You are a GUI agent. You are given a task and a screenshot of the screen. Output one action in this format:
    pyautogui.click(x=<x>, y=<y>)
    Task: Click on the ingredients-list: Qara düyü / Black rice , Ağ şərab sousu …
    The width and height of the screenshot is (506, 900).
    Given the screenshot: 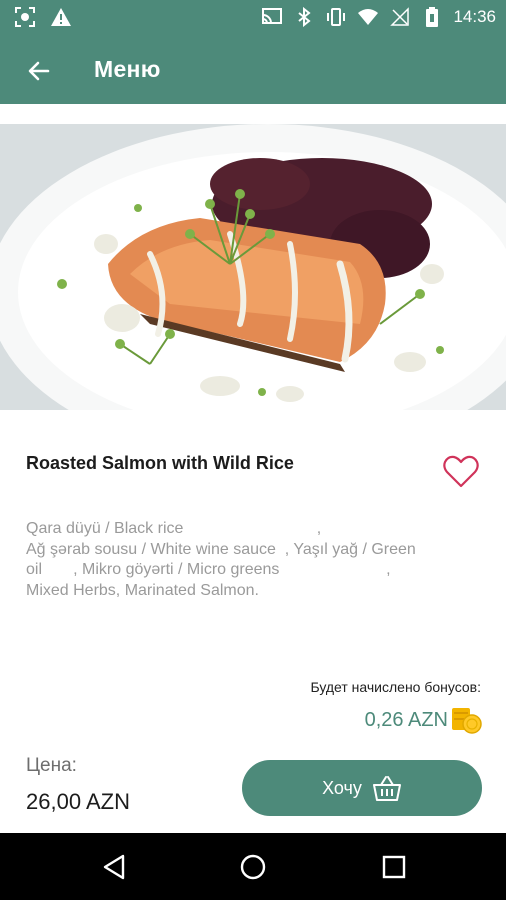 What is the action you would take?
    pyautogui.click(x=246, y=560)
    